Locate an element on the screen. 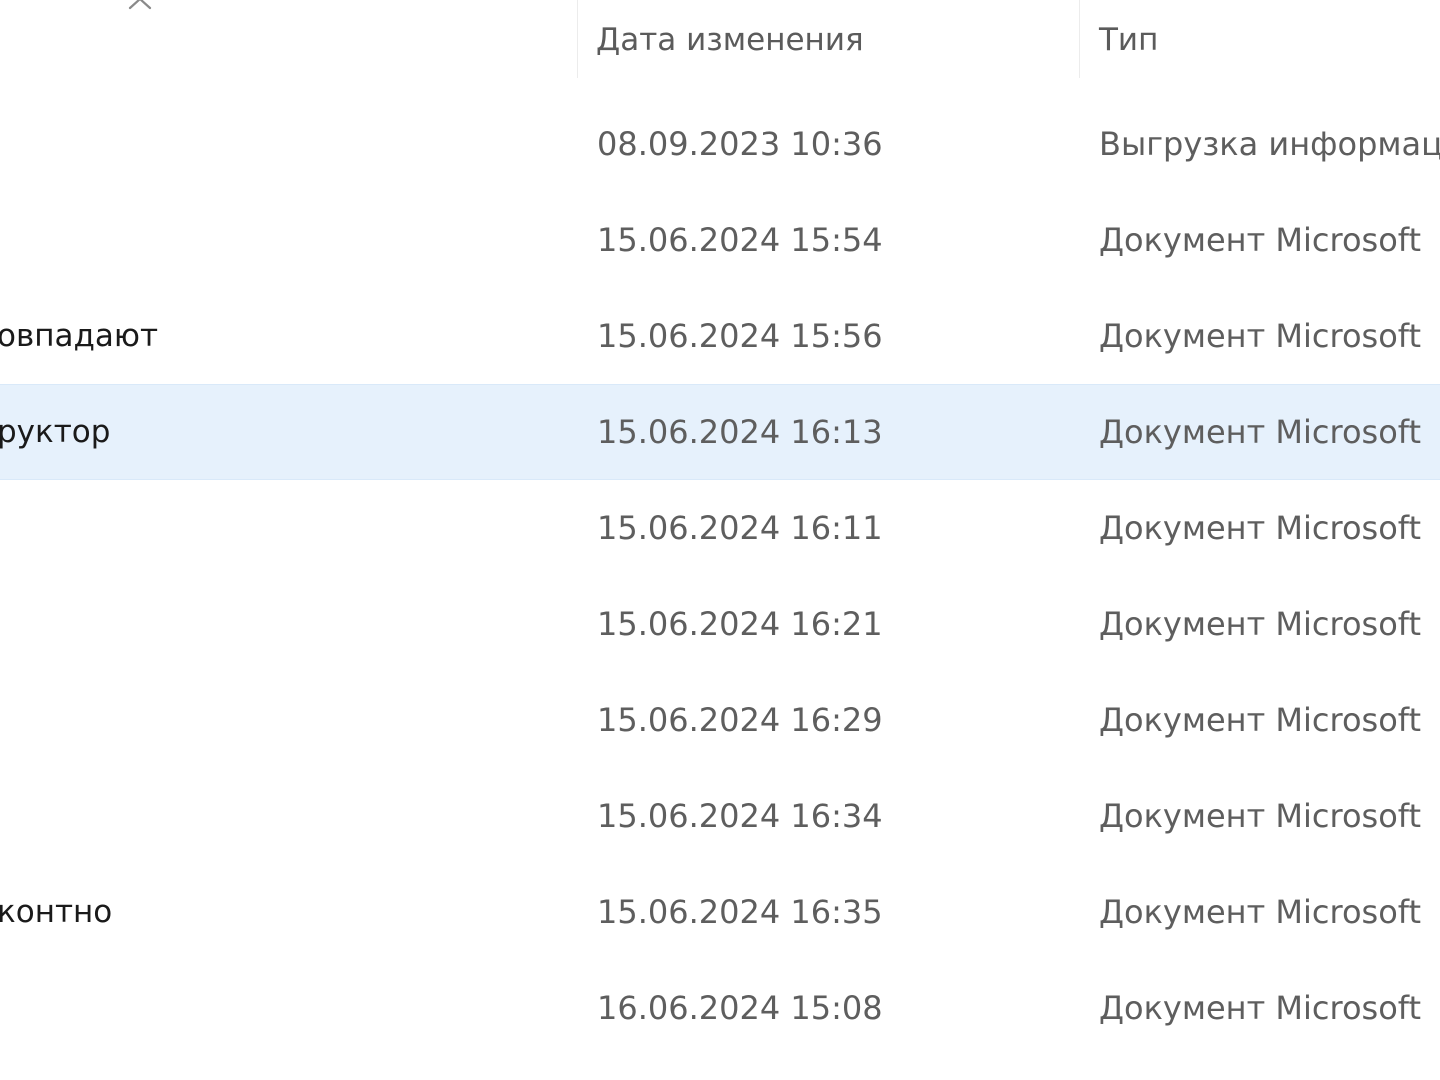 This screenshot has width=1440, height=1080. column-header-label: Дата изменения is located at coordinates (730, 40).